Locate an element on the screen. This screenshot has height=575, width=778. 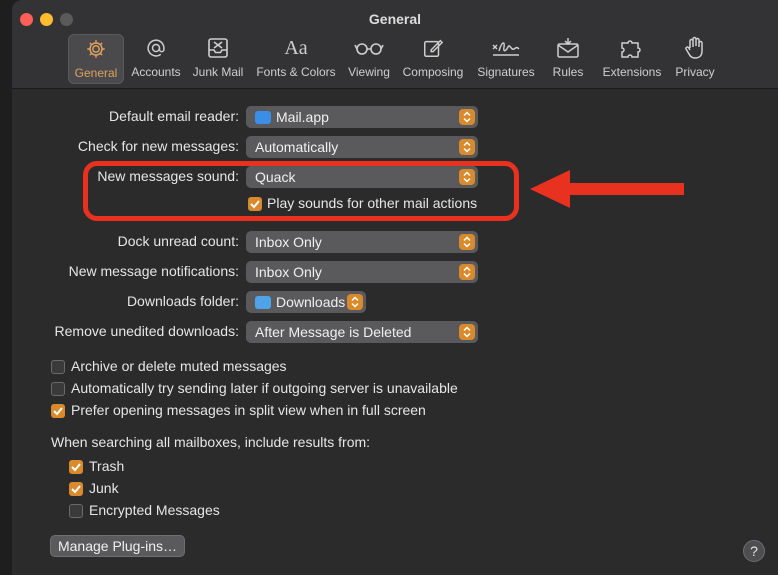
rules-envelope-icon is located at coordinates (568, 48).